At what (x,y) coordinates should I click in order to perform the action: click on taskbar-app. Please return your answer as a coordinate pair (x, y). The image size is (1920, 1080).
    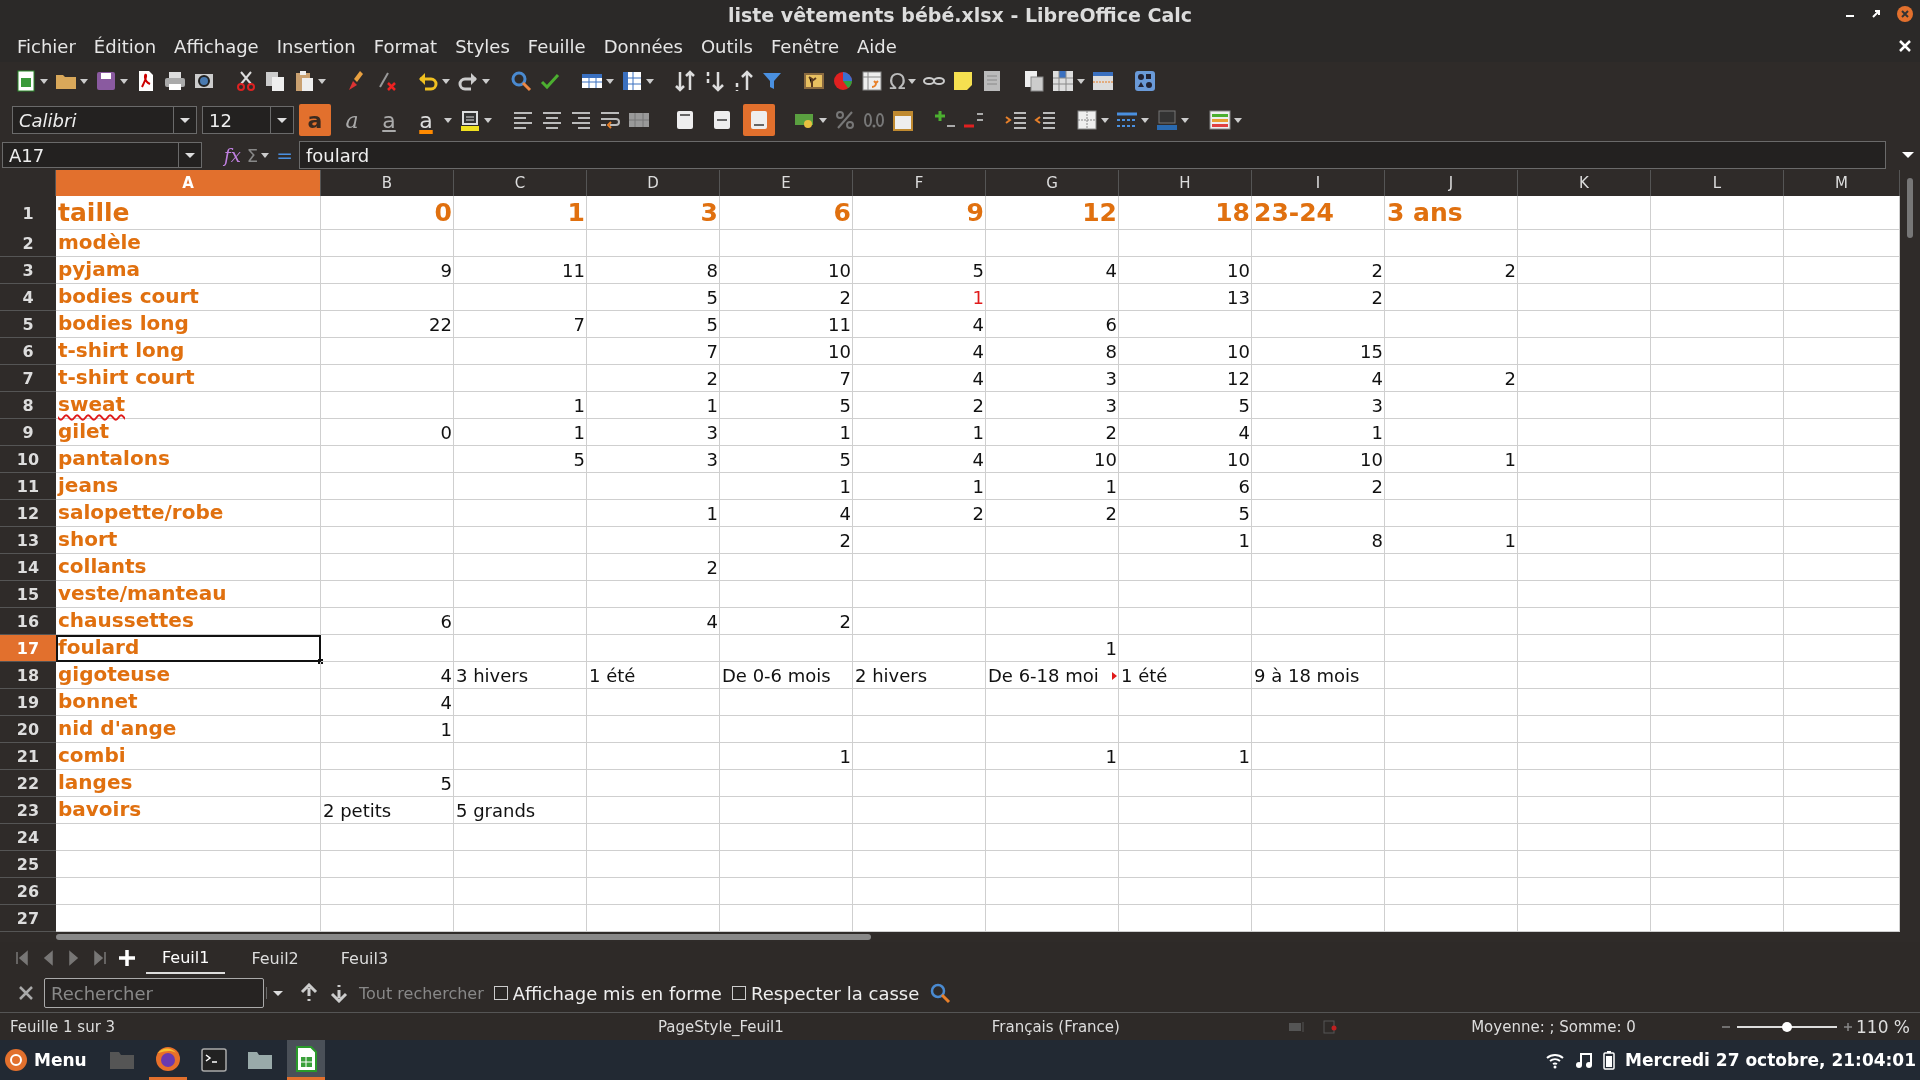
    Looking at the image, I should click on (305, 1060).